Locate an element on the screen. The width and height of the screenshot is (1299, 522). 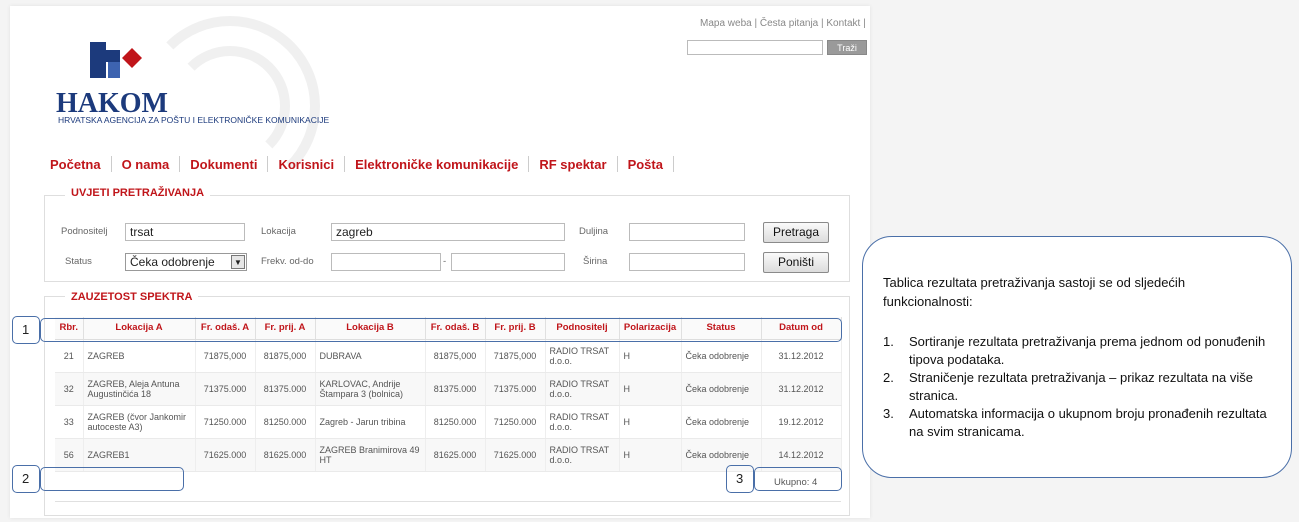
nav-separator is located at coordinates (673, 164).